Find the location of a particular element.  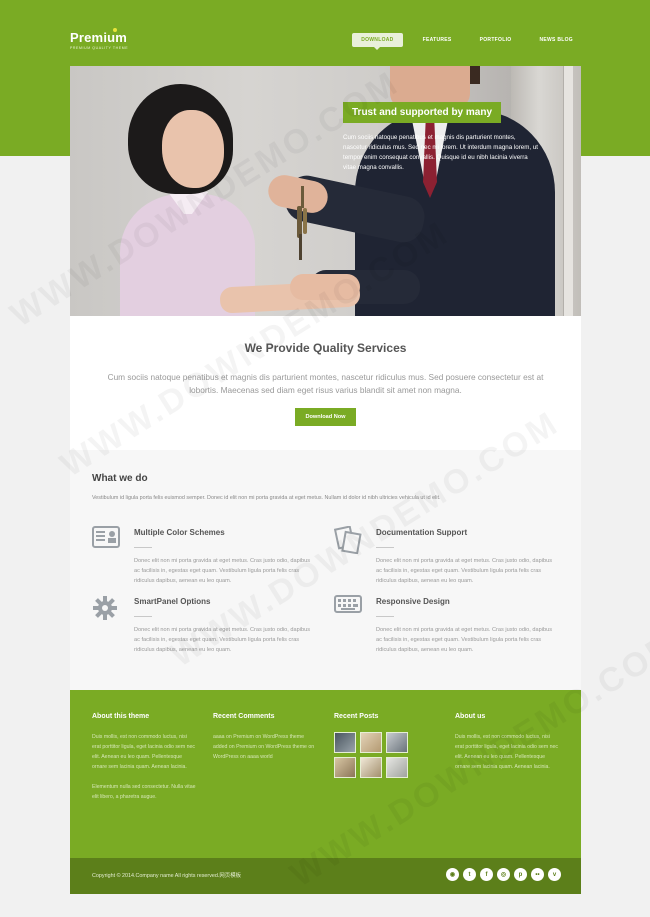

logo-title: Premium is located at coordinates (99, 37).